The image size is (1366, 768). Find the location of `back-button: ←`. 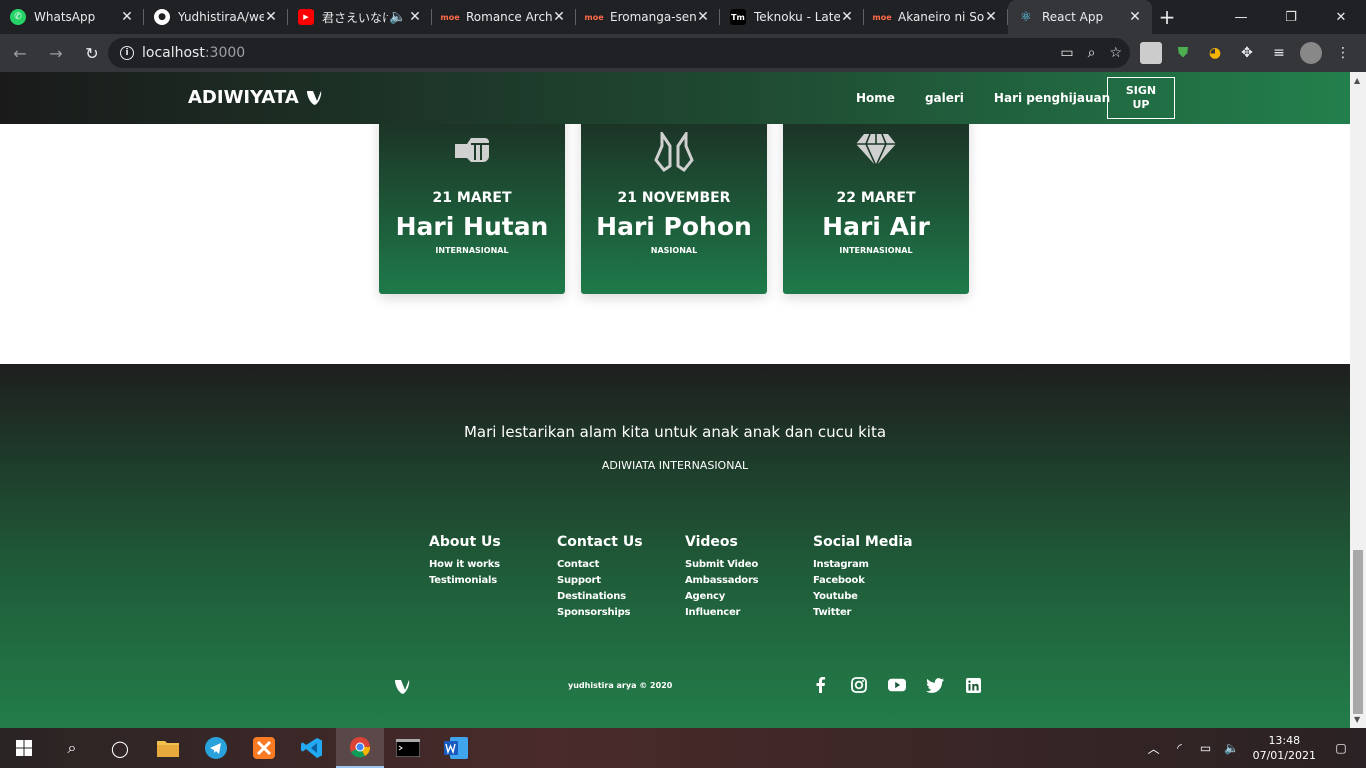

back-button: ← is located at coordinates (20, 53).